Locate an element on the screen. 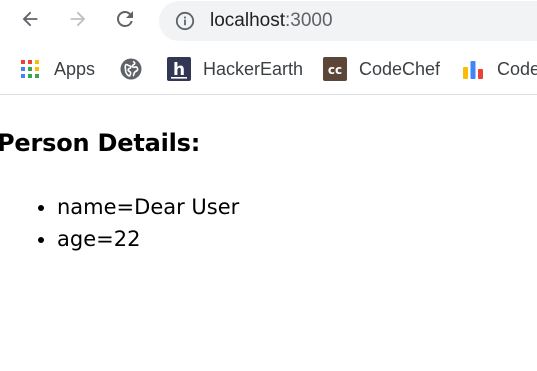  bookmark-code-label: Code is located at coordinates (517, 68).